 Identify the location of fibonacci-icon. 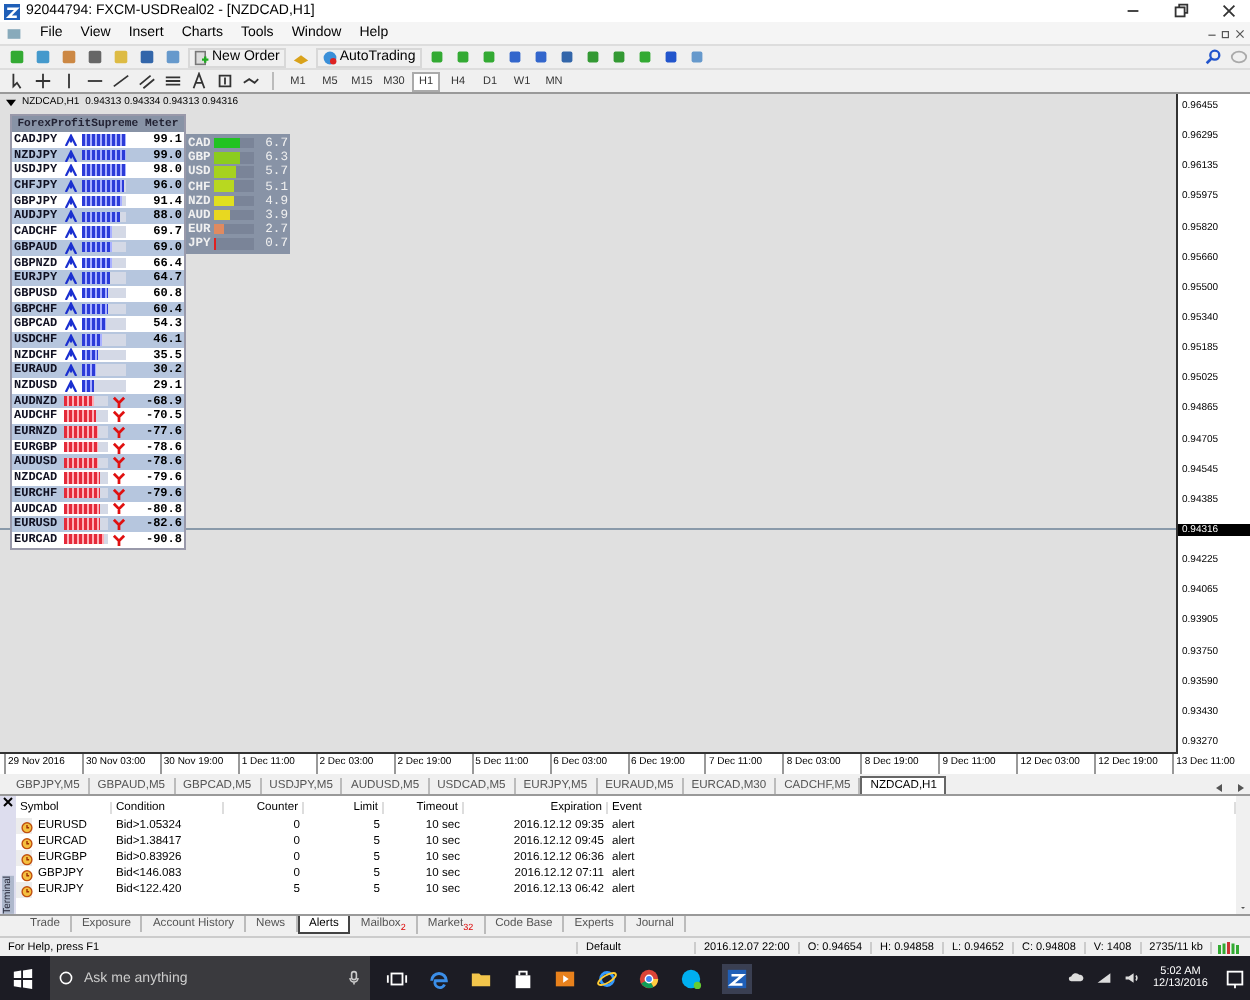
(173, 81).